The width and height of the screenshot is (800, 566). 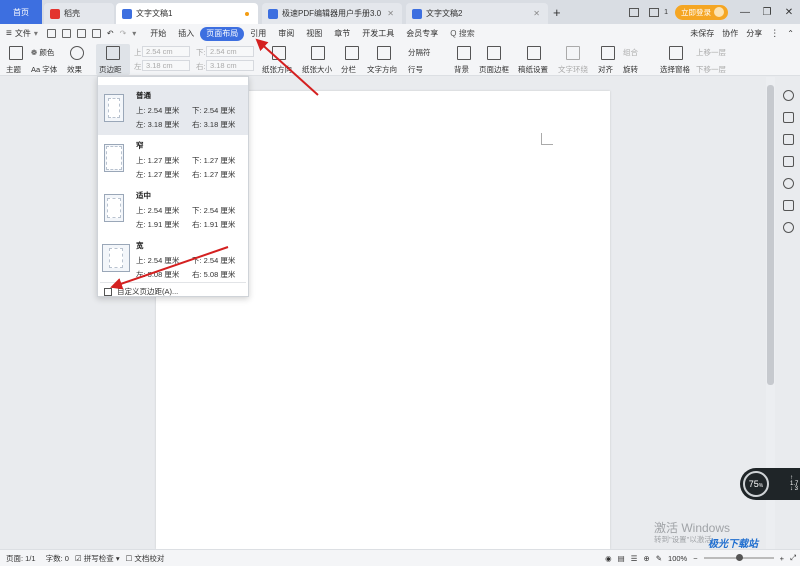 I want to click on columns-button: 分栏, so click(x=348, y=69).